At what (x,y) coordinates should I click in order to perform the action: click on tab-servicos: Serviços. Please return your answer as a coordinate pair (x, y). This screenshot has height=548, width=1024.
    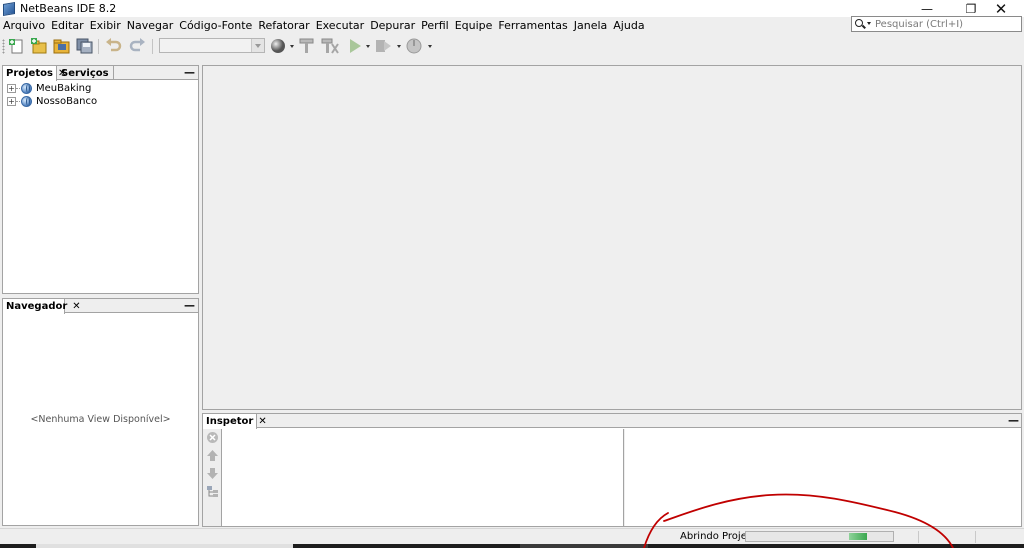
    Looking at the image, I should click on (86, 73).